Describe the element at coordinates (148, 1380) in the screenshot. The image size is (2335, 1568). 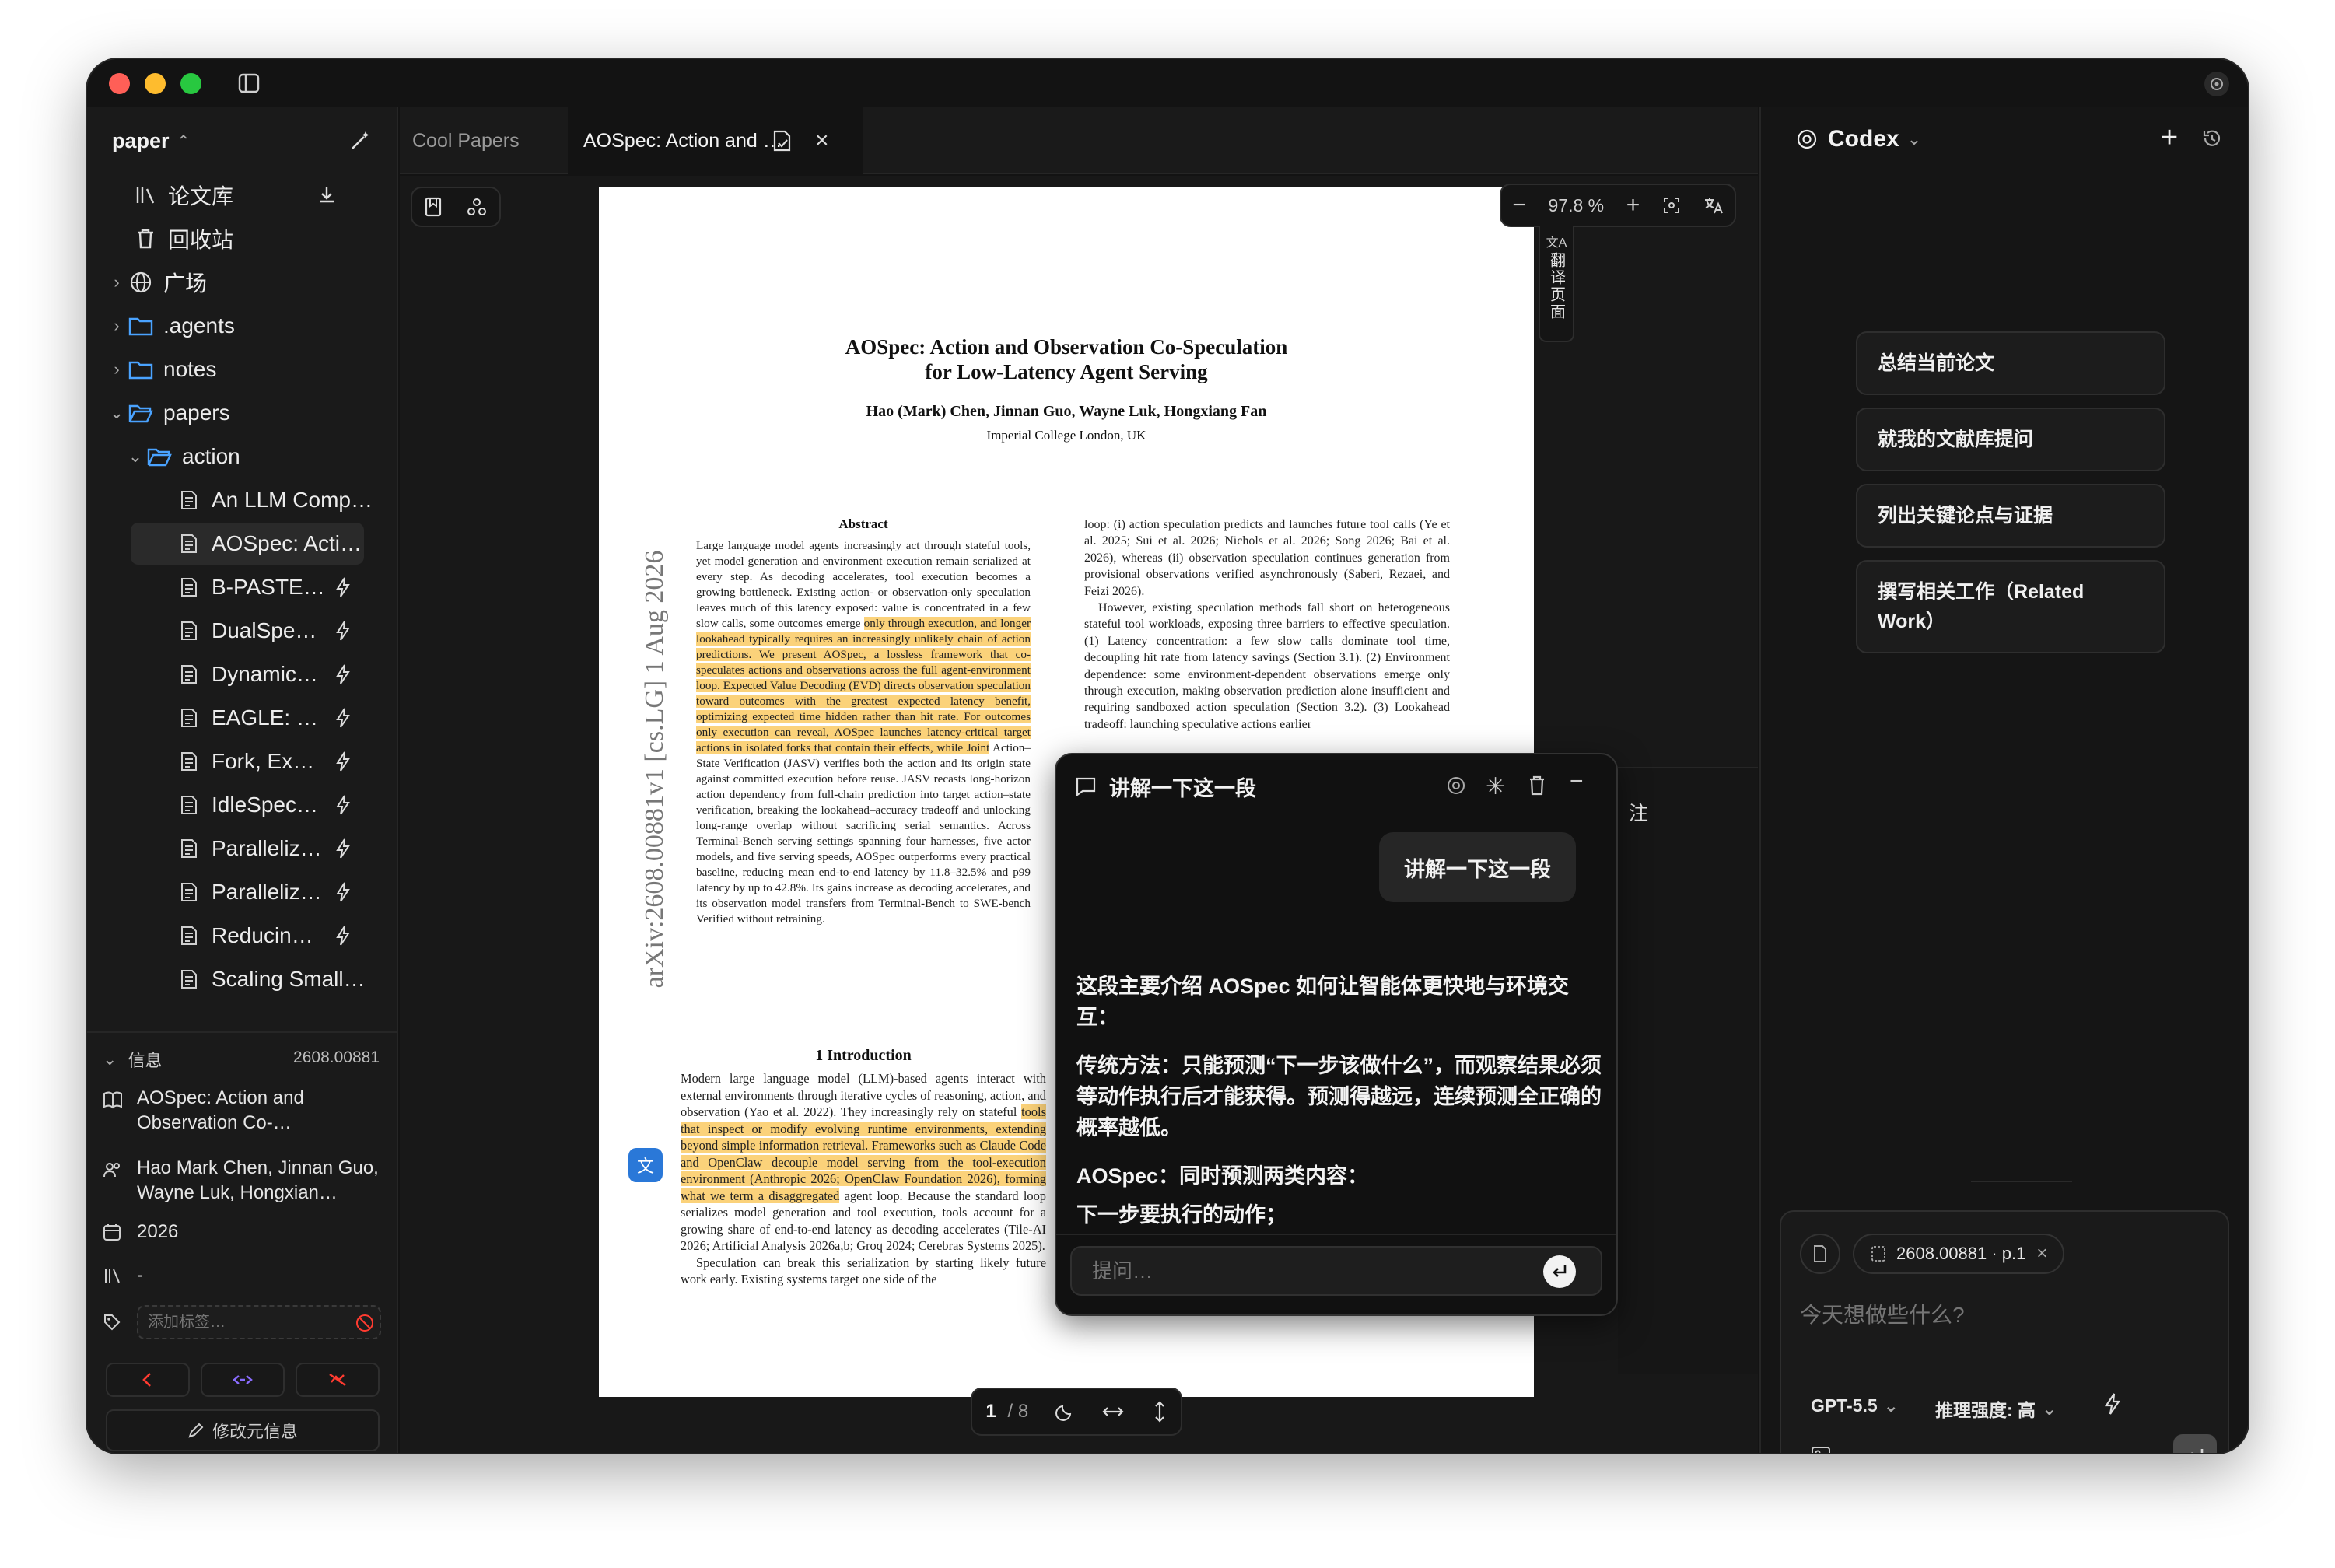
I see `mark-red-button` at that location.